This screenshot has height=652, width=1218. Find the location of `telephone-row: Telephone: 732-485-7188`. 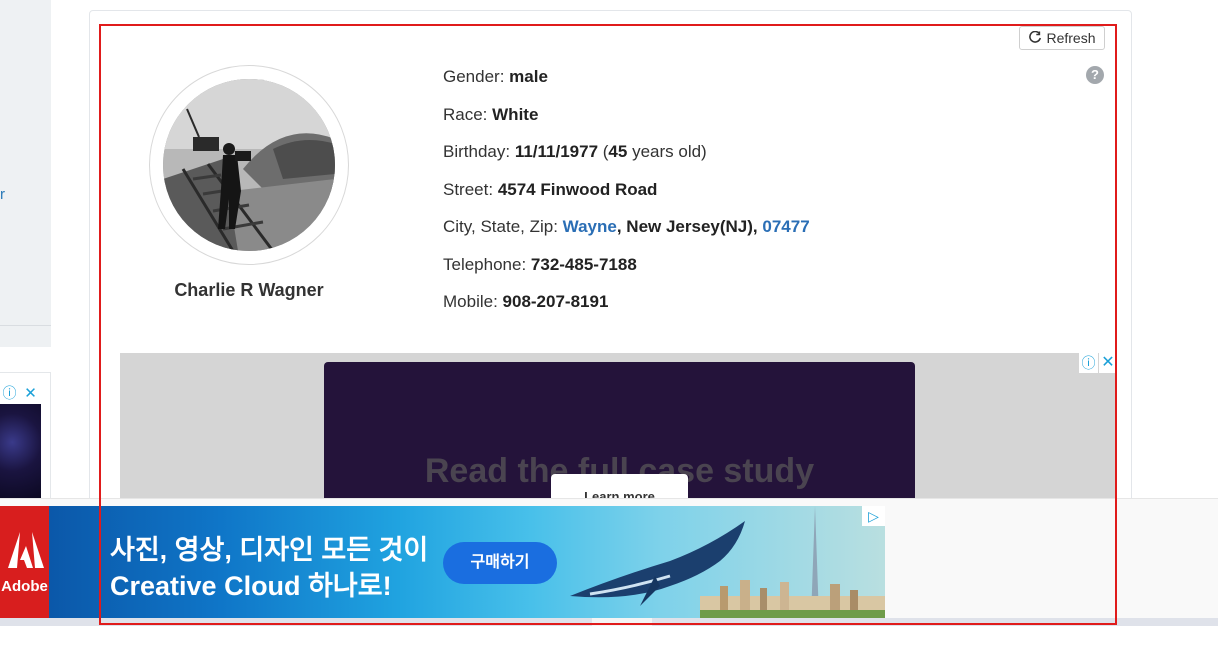

telephone-row: Telephone: 732-485-7188 is located at coordinates (626, 273).